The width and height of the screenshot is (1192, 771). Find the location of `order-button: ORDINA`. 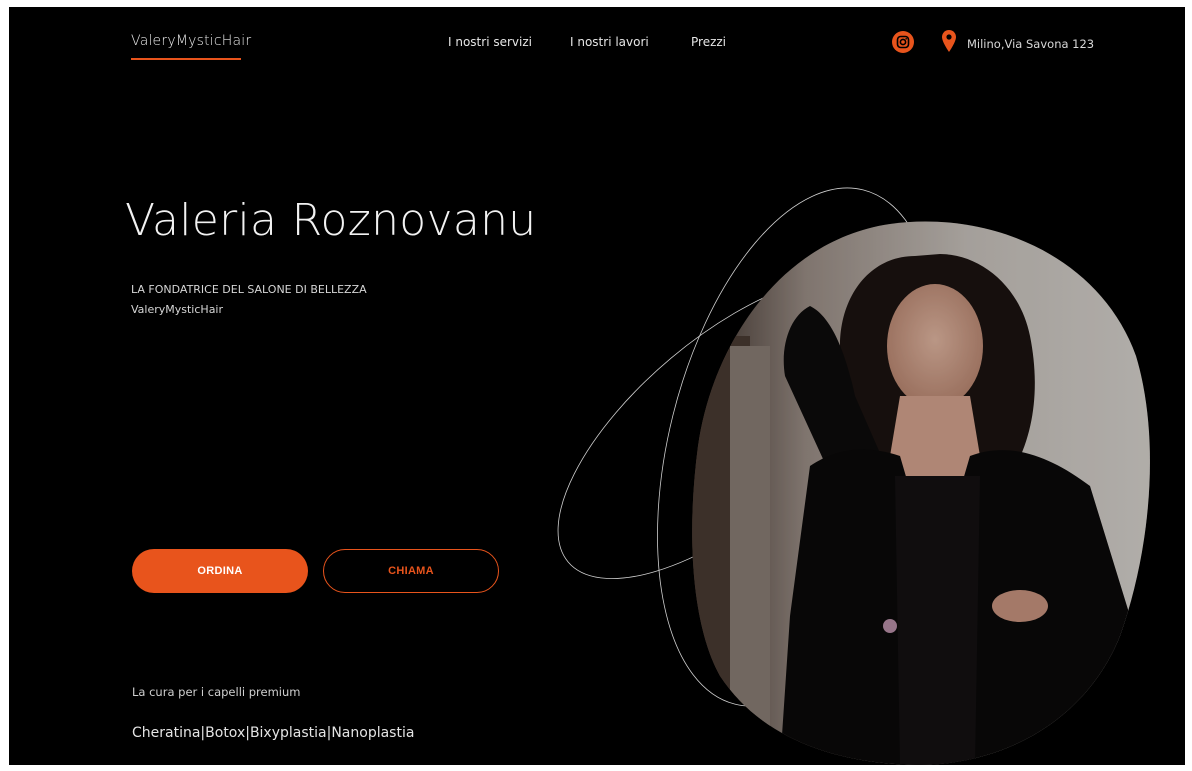

order-button: ORDINA is located at coordinates (220, 571).